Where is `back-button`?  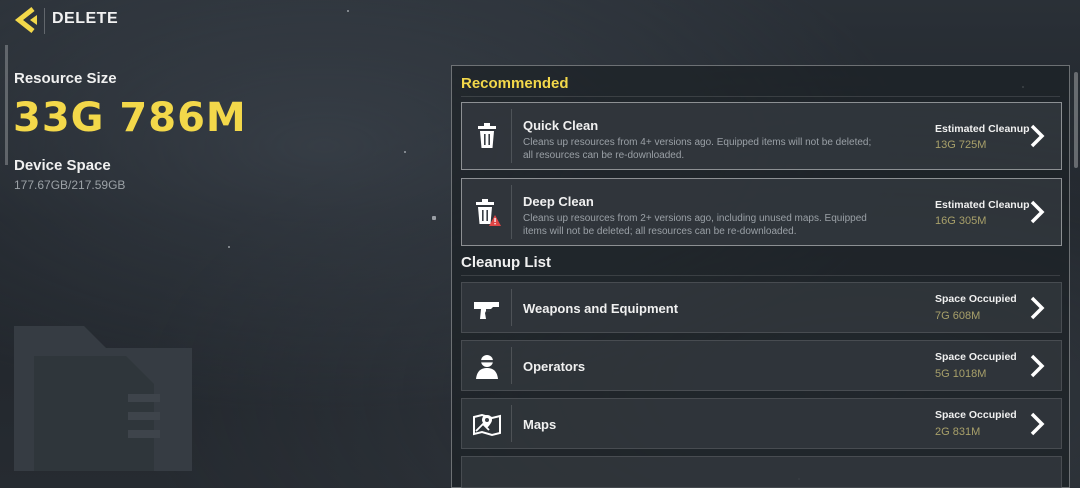
back-button is located at coordinates (27, 20).